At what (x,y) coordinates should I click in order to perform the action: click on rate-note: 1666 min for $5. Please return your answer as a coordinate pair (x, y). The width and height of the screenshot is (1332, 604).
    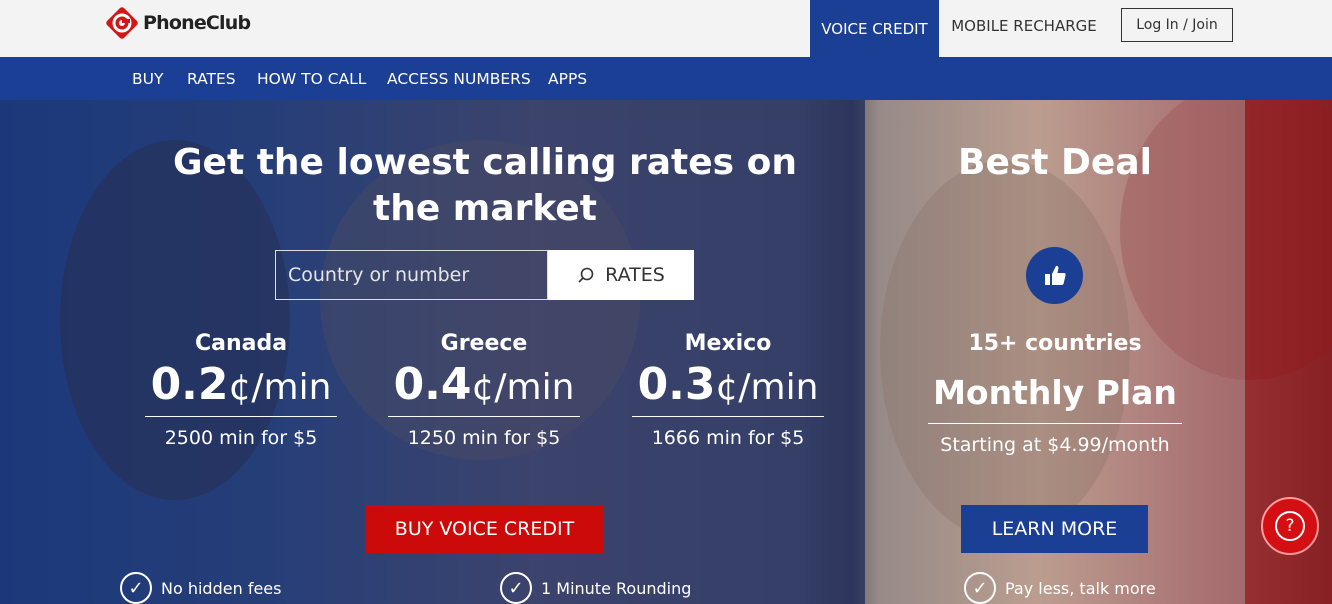
    Looking at the image, I should click on (728, 438).